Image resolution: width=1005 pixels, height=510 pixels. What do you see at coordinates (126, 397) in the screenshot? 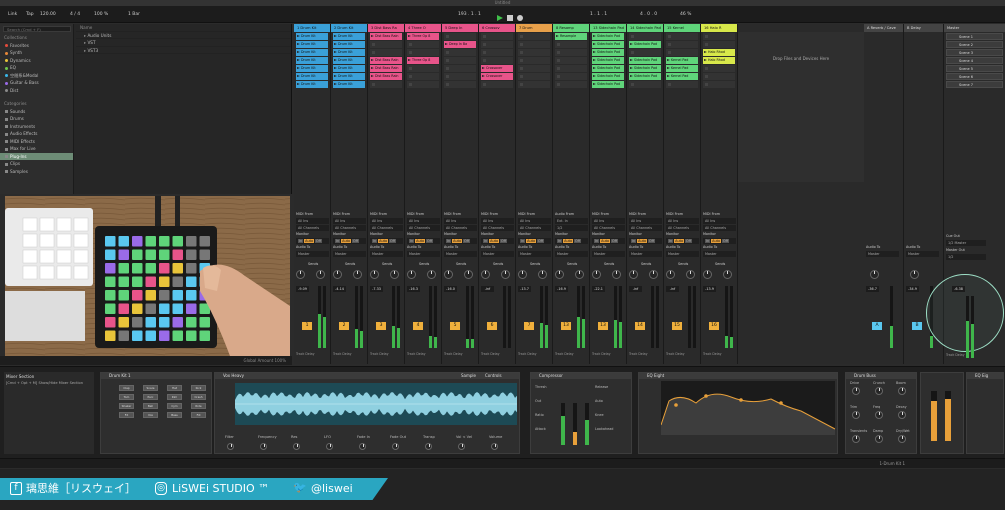
I see `drum-pad: Tom` at bounding box center [126, 397].